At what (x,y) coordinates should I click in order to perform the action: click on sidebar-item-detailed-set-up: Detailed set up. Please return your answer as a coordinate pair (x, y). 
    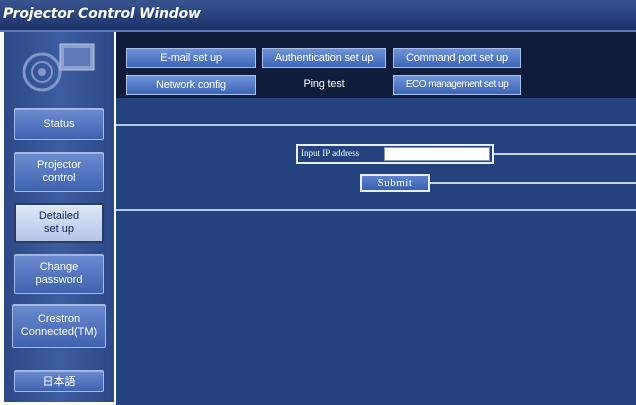
    Looking at the image, I should click on (59, 223).